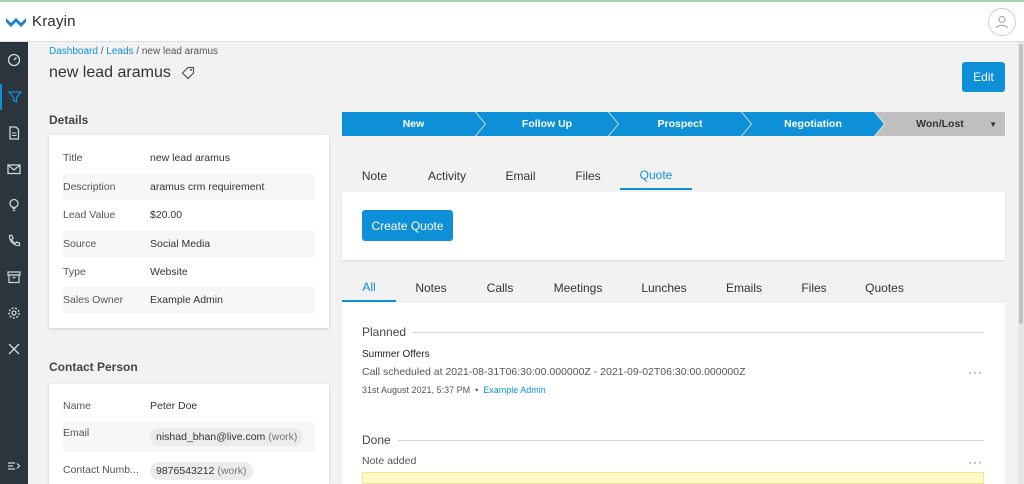 This screenshot has width=1024, height=484. I want to click on stage-negotiation: Negotiation, so click(813, 124).